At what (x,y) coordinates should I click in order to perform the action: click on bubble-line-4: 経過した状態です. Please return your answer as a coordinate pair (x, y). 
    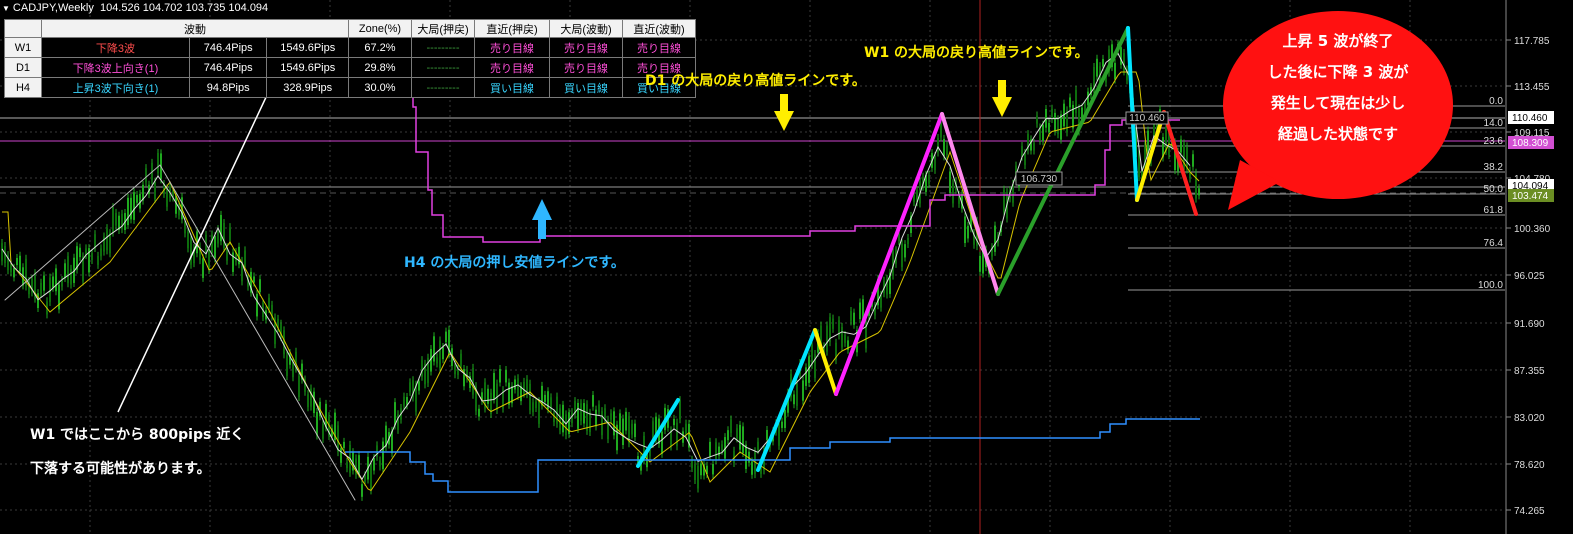
    Looking at the image, I should click on (1337, 134).